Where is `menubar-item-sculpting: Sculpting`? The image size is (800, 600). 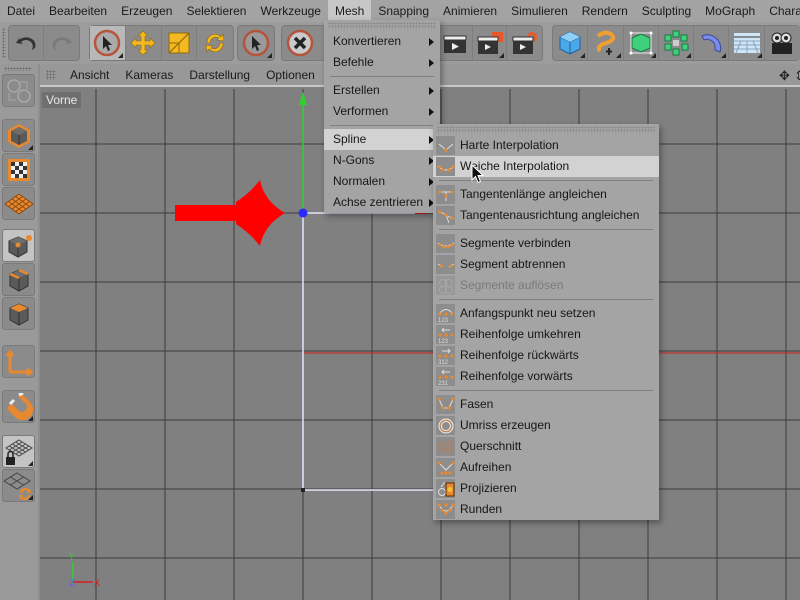
menubar-item-sculpting: Sculpting is located at coordinates (666, 11).